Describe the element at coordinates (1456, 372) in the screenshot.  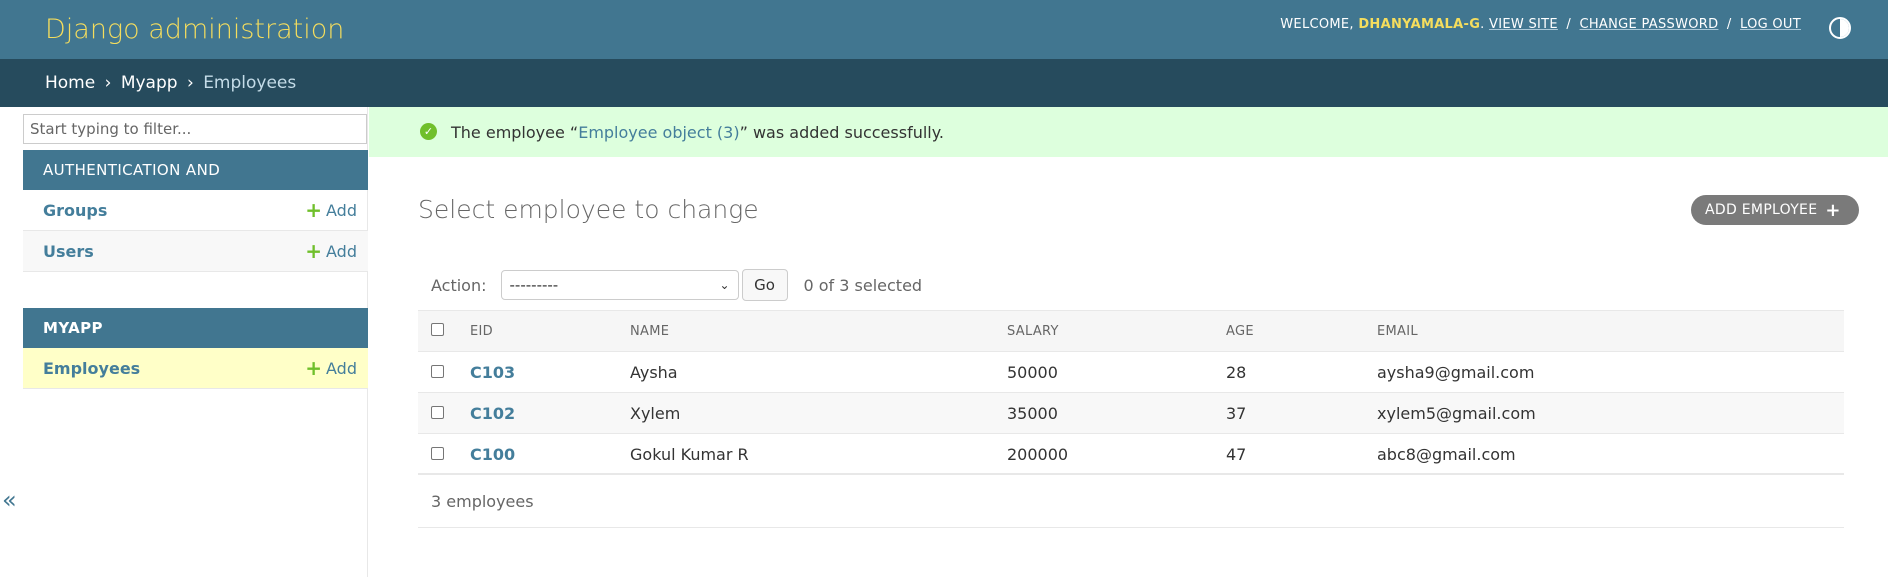
I see `email-cell: aysha9@gmail.com` at that location.